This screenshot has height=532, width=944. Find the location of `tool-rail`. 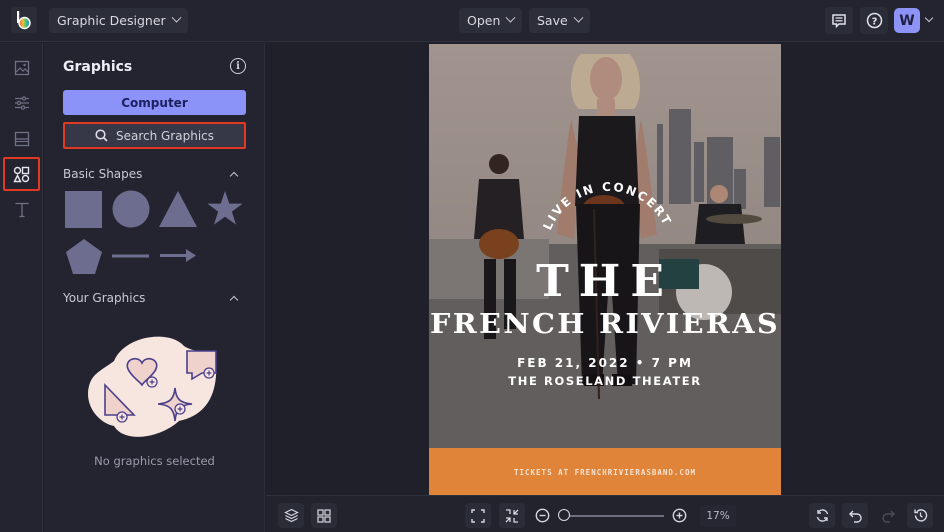

tool-rail is located at coordinates (21, 287).